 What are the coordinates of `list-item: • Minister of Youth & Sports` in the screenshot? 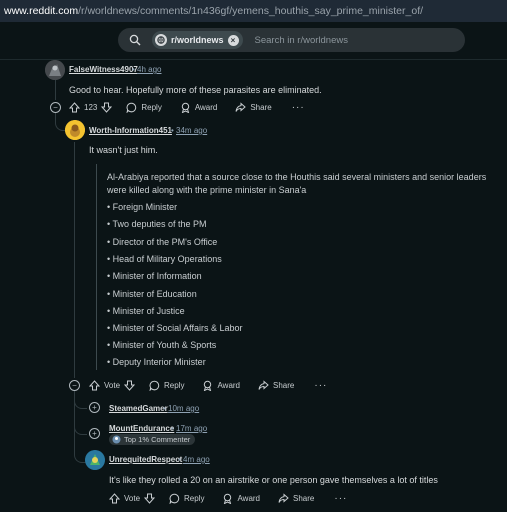 It's located at (162, 345).